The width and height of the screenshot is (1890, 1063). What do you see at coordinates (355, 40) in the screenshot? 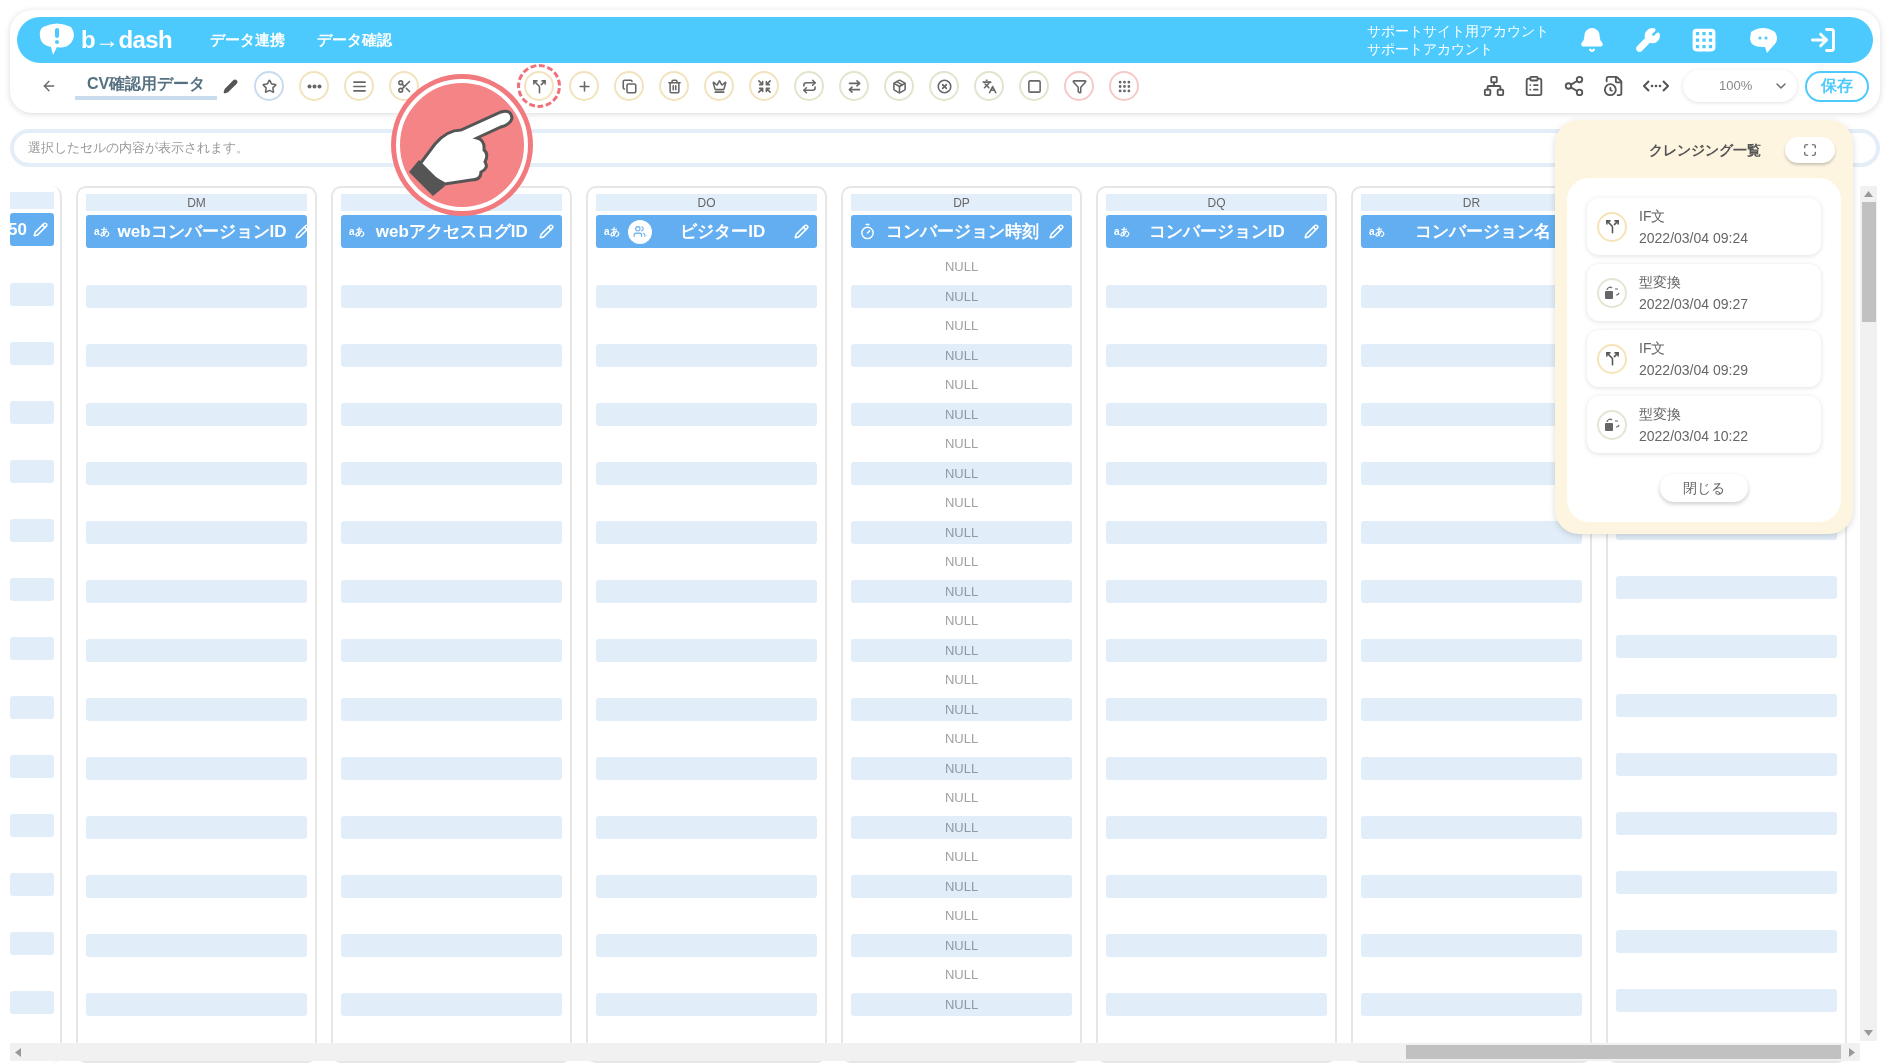
I see `nav-link: データ確認` at bounding box center [355, 40].